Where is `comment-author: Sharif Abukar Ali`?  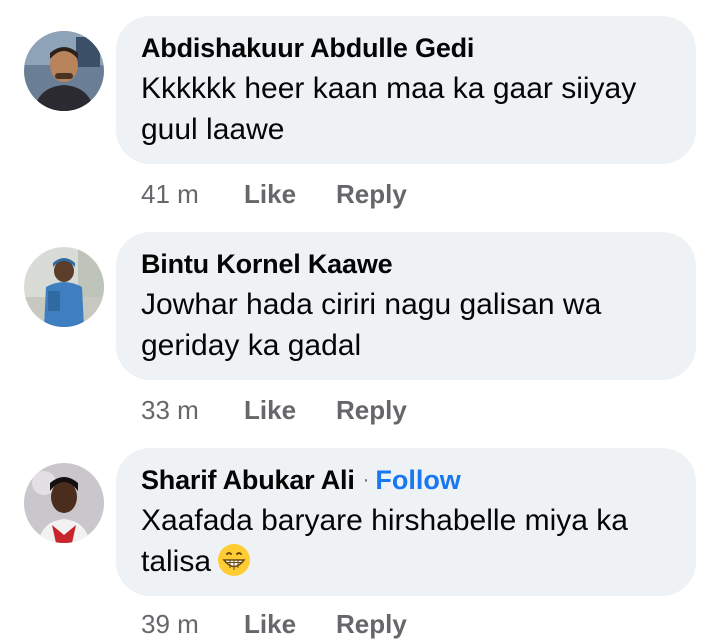 comment-author: Sharif Abukar Ali is located at coordinates (248, 480).